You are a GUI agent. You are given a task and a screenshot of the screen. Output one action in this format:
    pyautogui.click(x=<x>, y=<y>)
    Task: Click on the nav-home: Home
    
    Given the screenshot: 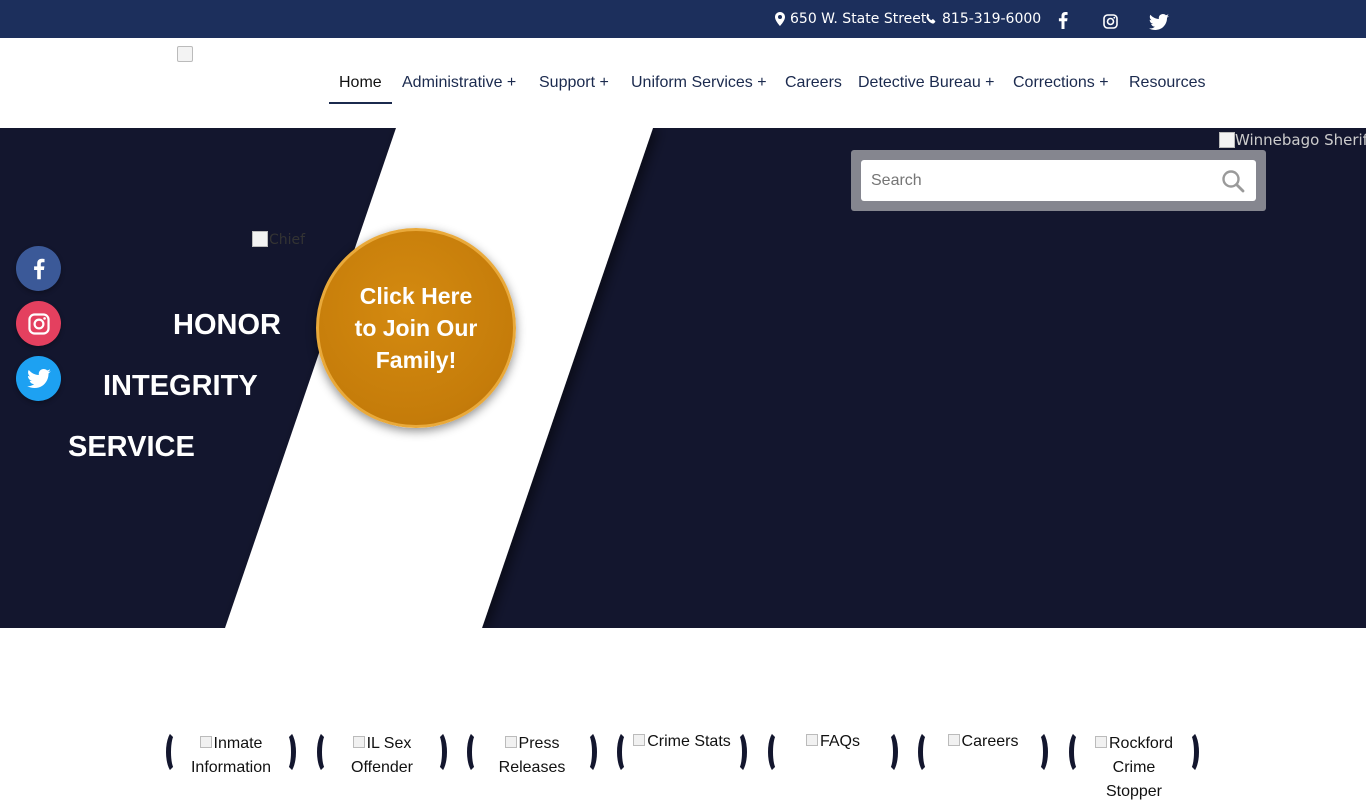 What is the action you would take?
    pyautogui.click(x=360, y=83)
    